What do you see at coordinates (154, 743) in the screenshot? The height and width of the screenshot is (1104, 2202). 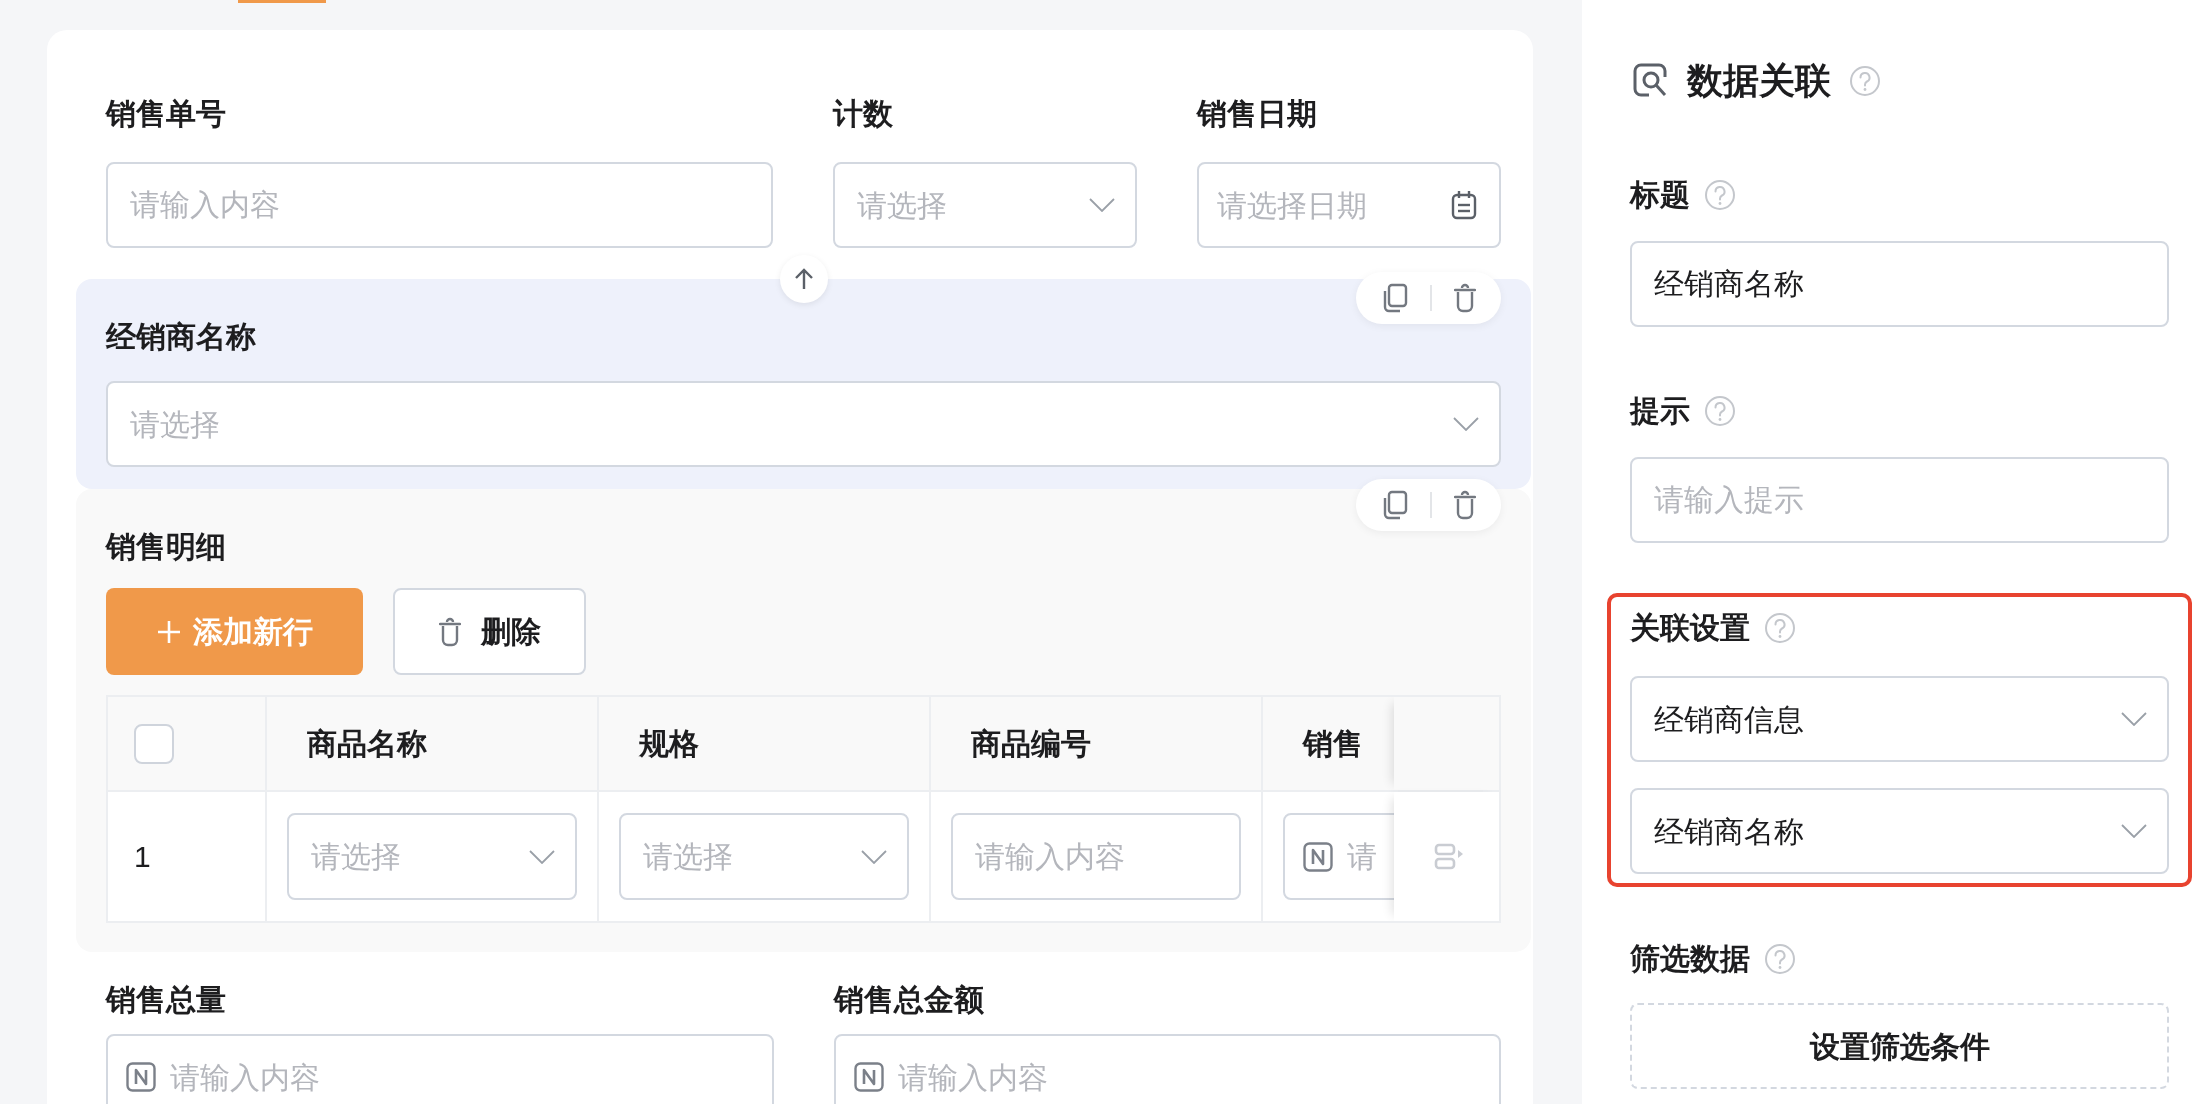 I see `checkbox` at bounding box center [154, 743].